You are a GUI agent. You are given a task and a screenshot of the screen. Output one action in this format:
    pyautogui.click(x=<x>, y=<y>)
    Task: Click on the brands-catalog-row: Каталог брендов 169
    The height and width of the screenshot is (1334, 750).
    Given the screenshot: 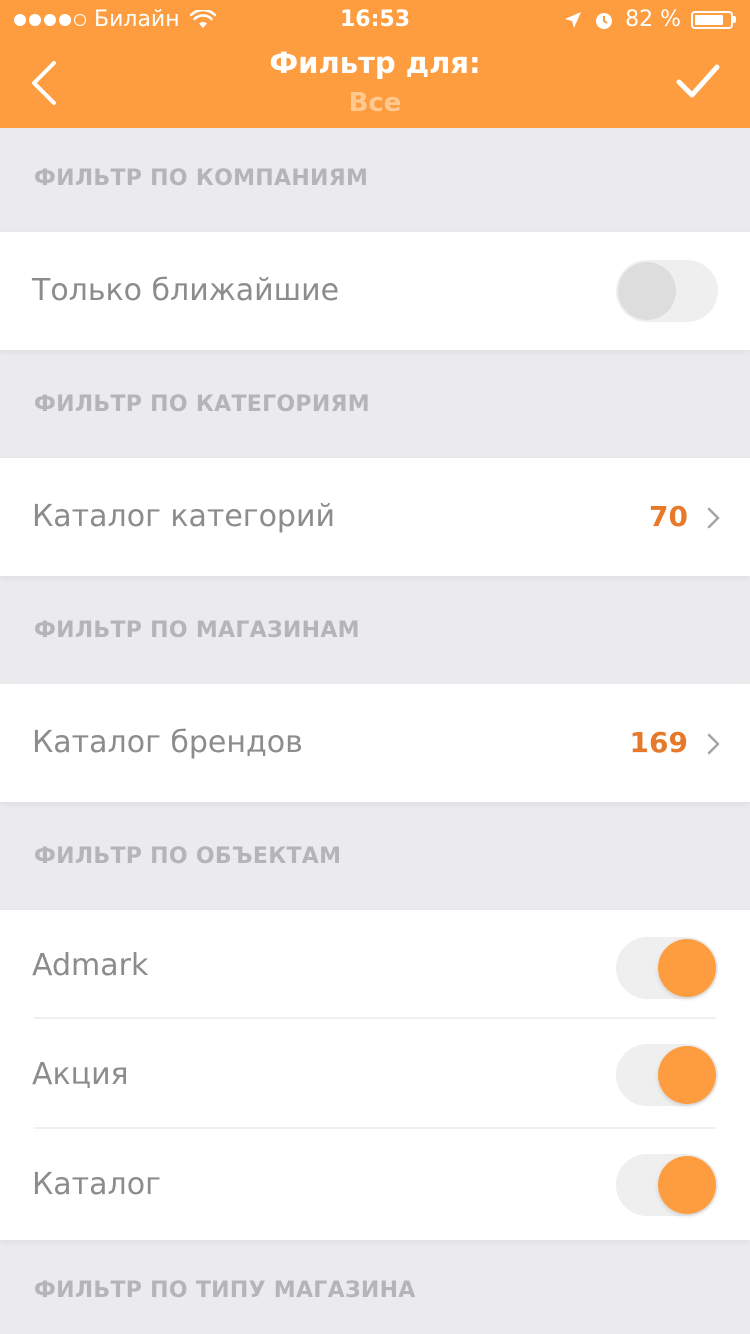 What is the action you would take?
    pyautogui.click(x=375, y=743)
    